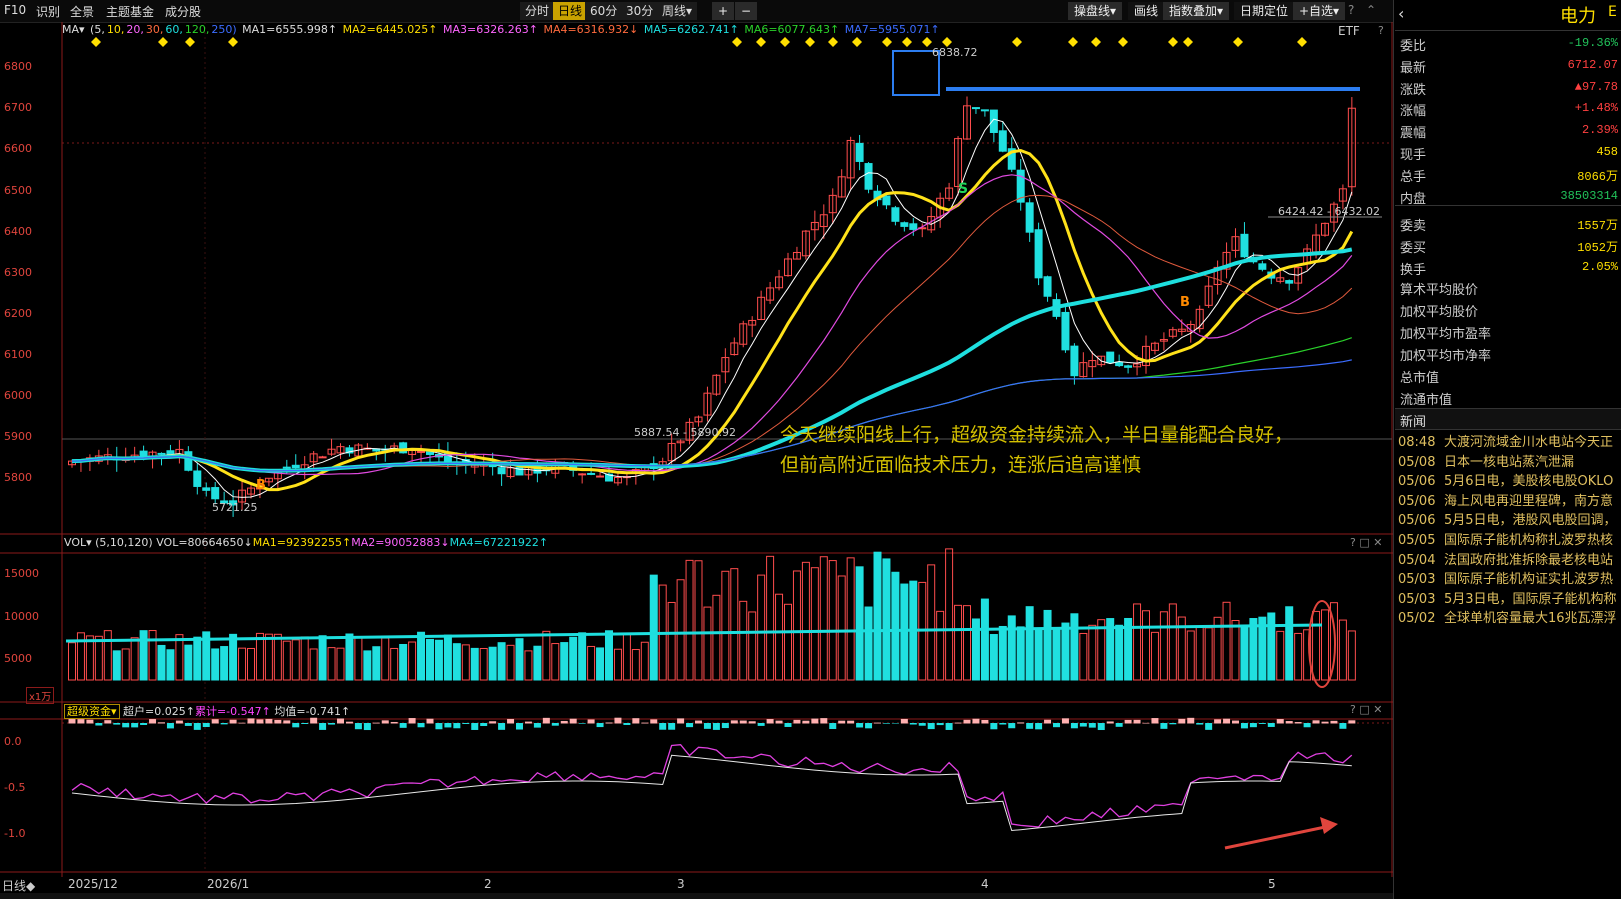 The height and width of the screenshot is (899, 1621). What do you see at coordinates (1529, 482) in the screenshot?
I see `news-headline: 5月6日电，美股核电股OKLO` at bounding box center [1529, 482].